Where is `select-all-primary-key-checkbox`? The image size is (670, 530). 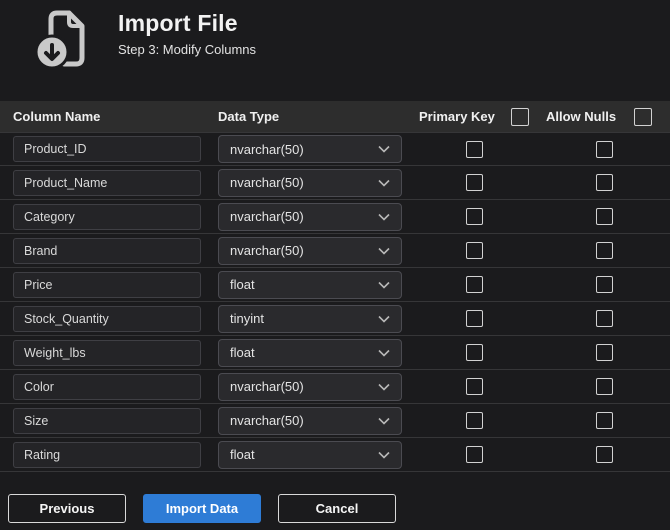
select-all-primary-key-checkbox is located at coordinates (520, 116).